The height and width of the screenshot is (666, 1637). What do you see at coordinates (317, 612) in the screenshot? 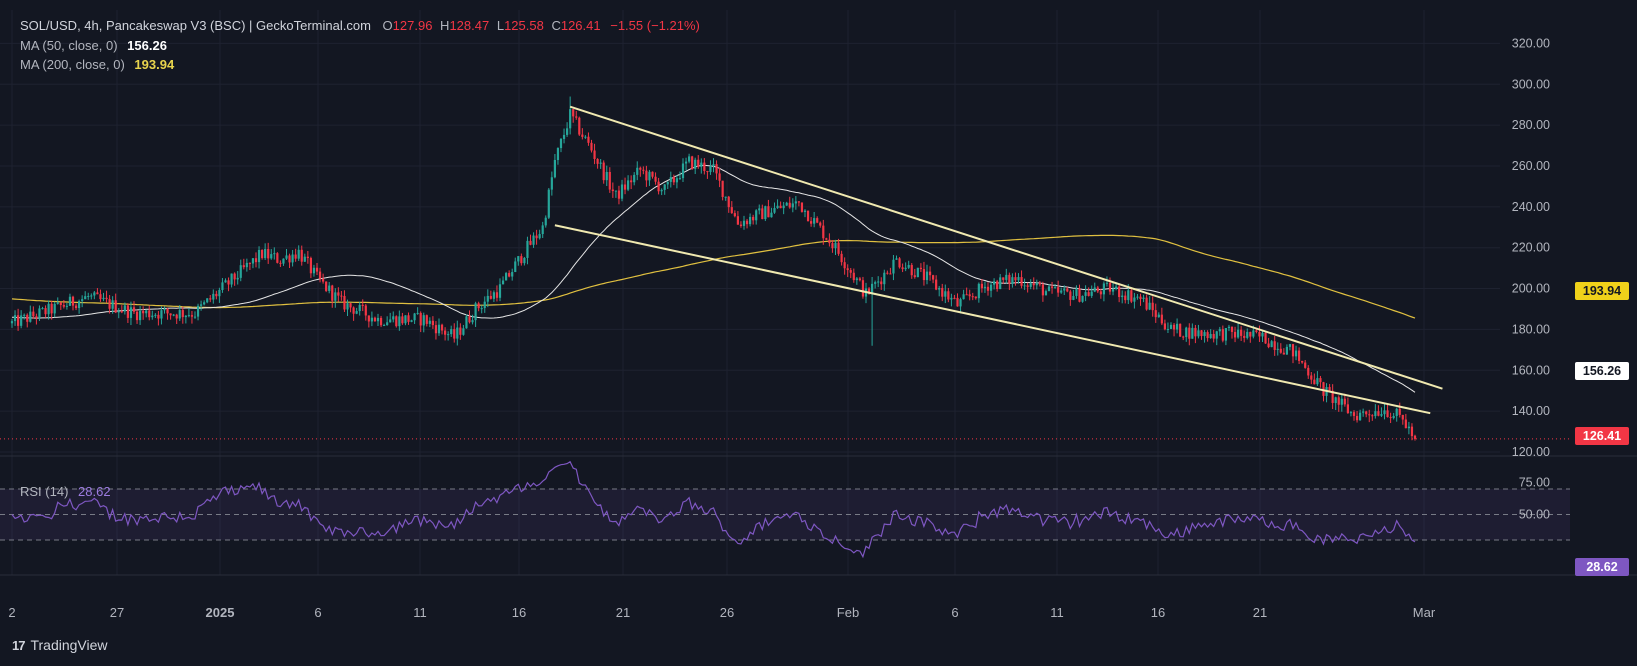
I see `time-tick-label: 6` at bounding box center [317, 612].